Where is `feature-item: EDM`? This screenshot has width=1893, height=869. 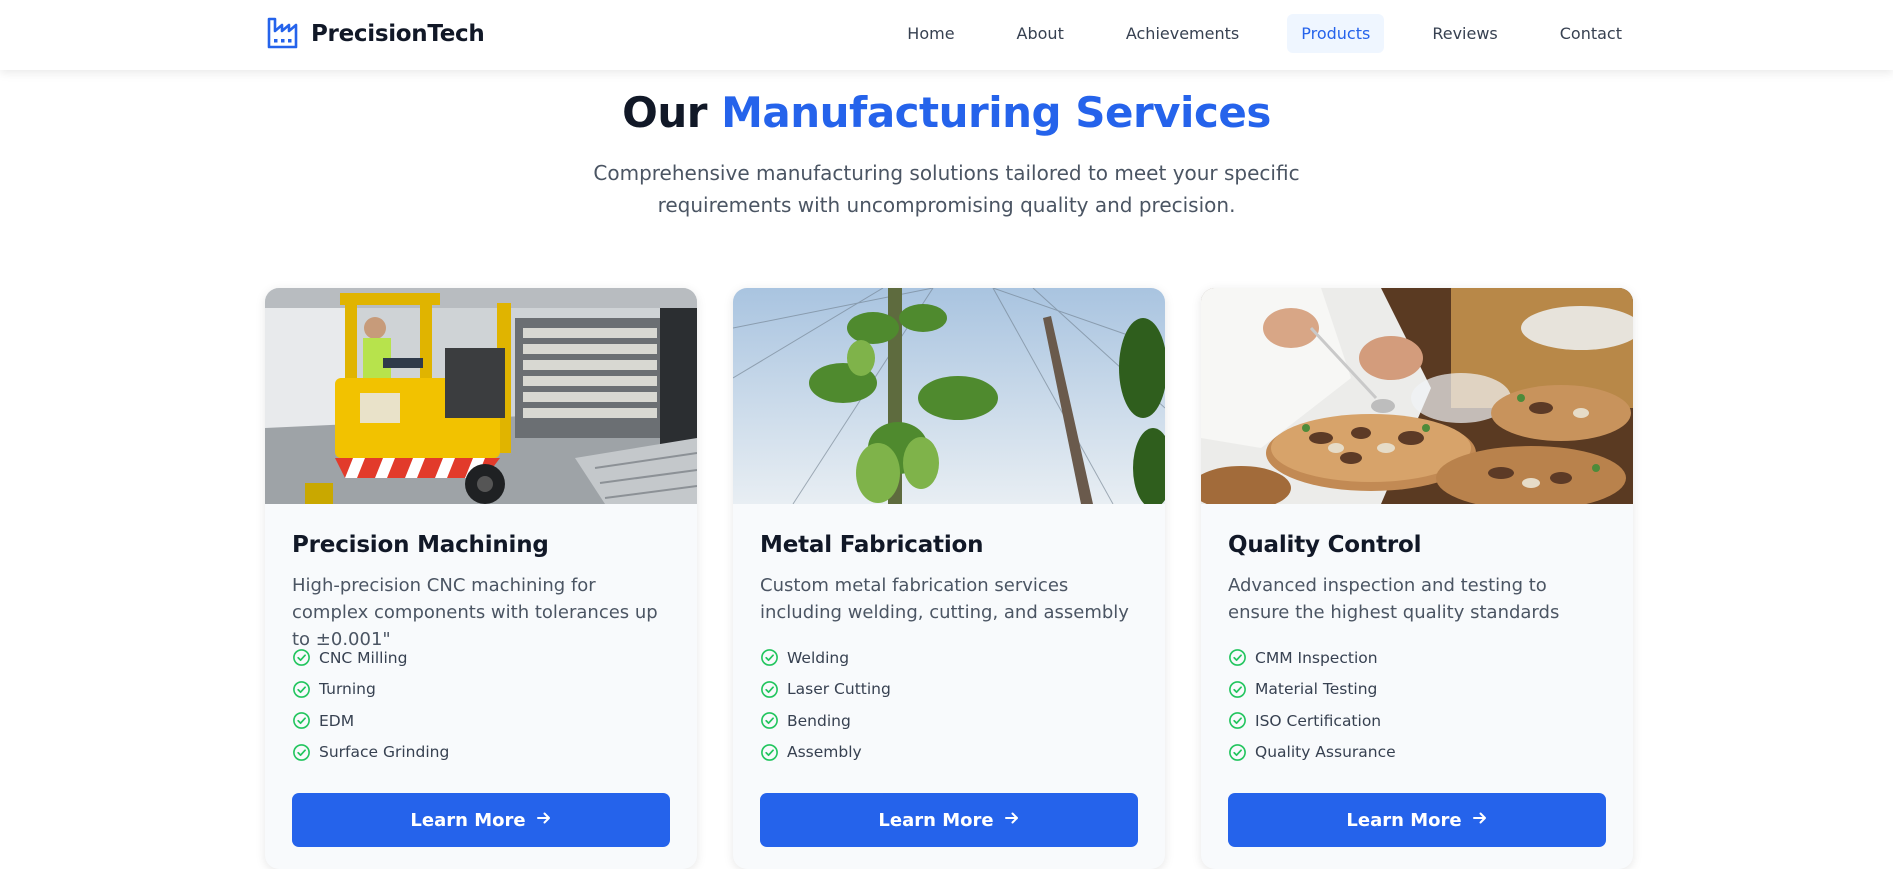 feature-item: EDM is located at coordinates (481, 721).